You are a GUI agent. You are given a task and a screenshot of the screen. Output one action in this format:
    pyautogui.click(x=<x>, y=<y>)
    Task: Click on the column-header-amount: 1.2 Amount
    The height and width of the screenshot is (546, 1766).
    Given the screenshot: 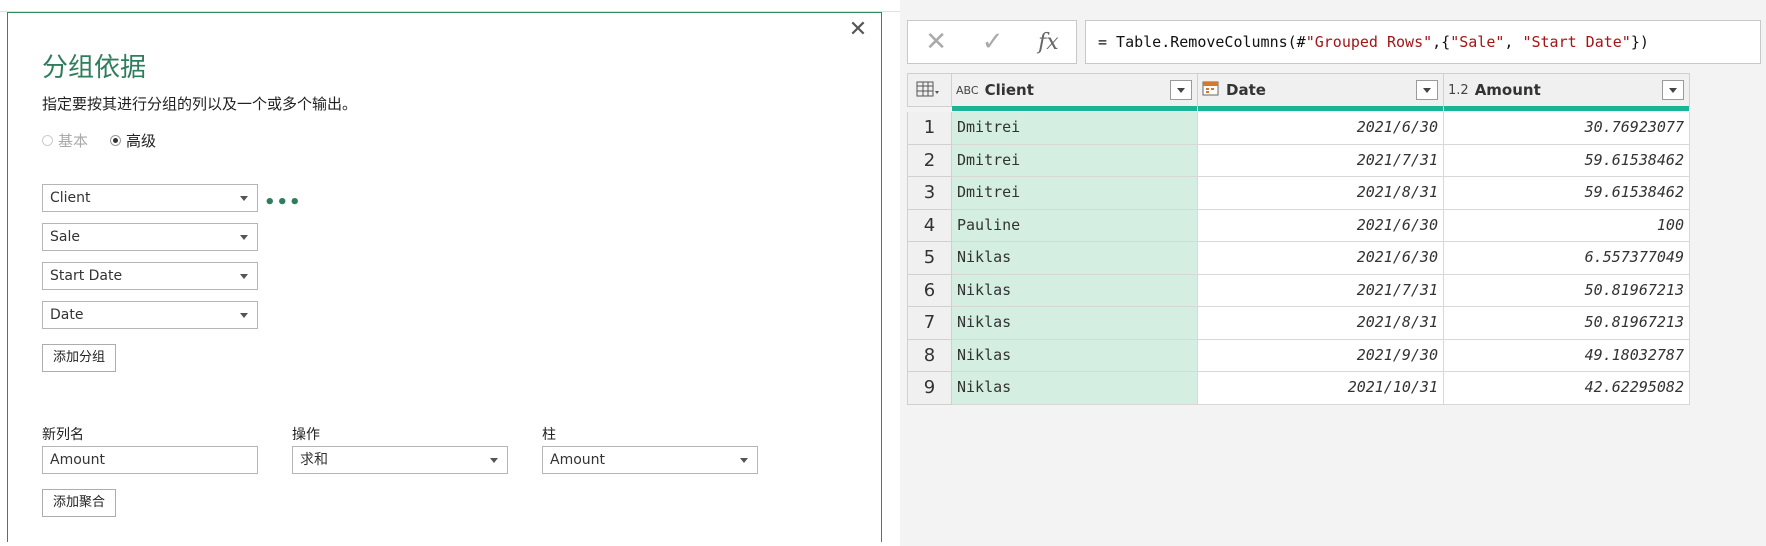 What is the action you would take?
    pyautogui.click(x=1567, y=92)
    